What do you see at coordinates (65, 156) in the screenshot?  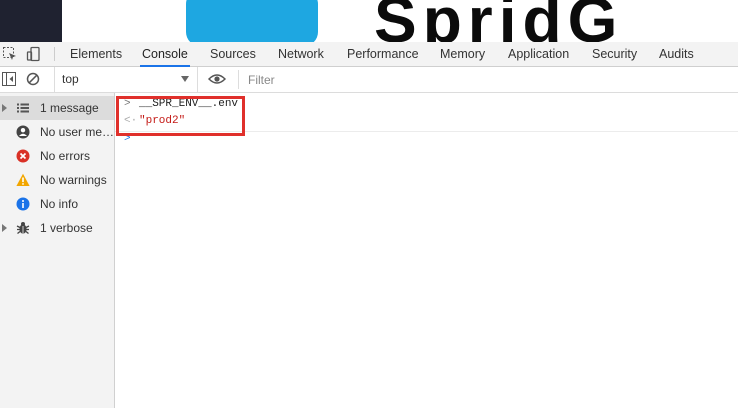 I see `sidebar-item-label: No errors` at bounding box center [65, 156].